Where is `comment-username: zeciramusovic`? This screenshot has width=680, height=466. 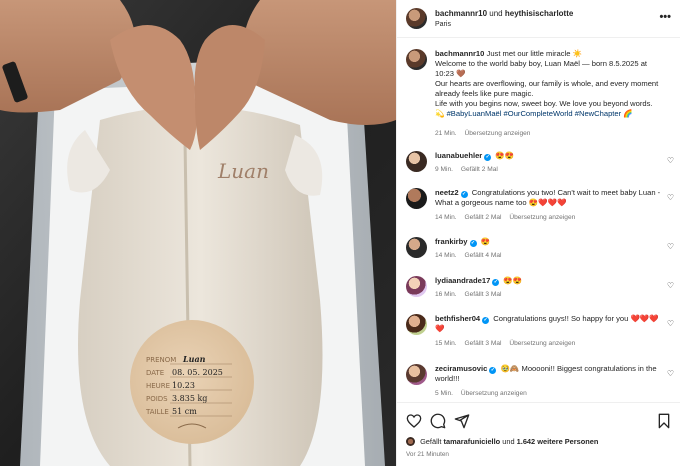 comment-username: zeciramusovic is located at coordinates (461, 368).